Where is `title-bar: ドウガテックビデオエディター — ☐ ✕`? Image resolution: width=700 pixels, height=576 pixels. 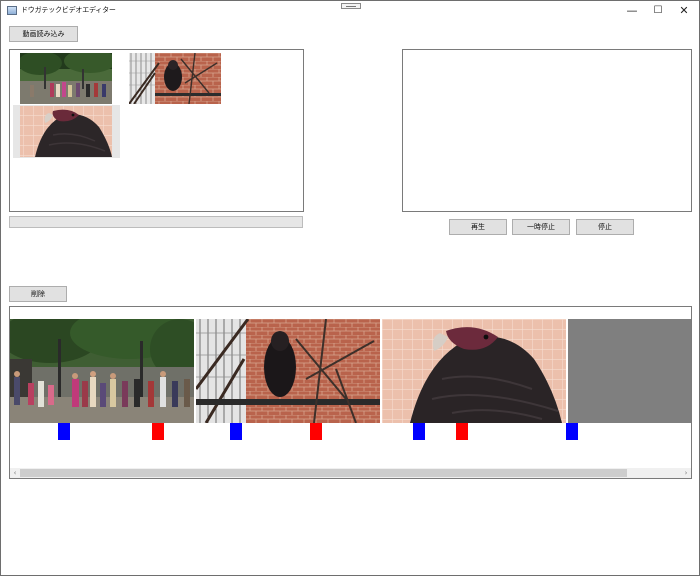 title-bar: ドウガテックビデオエディター — ☐ ✕ is located at coordinates (350, 11).